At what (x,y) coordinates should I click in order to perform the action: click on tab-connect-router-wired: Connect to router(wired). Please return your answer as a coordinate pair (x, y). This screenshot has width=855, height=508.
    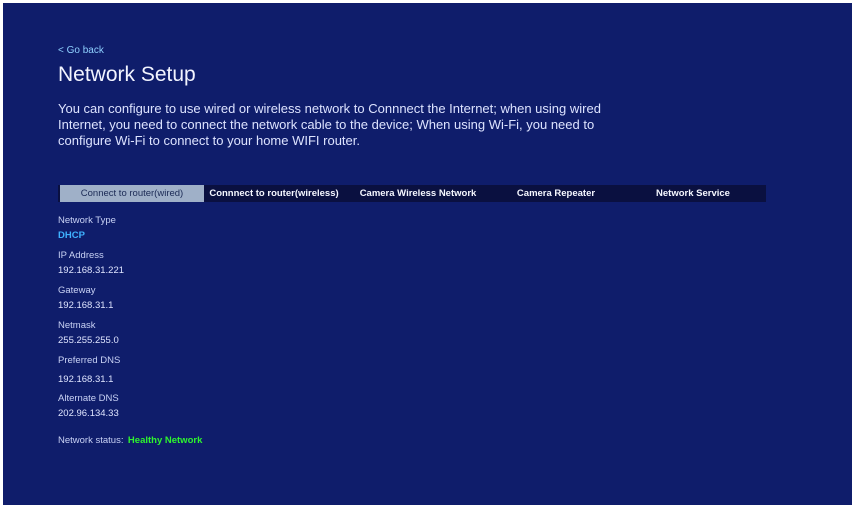
    Looking at the image, I should click on (132, 193).